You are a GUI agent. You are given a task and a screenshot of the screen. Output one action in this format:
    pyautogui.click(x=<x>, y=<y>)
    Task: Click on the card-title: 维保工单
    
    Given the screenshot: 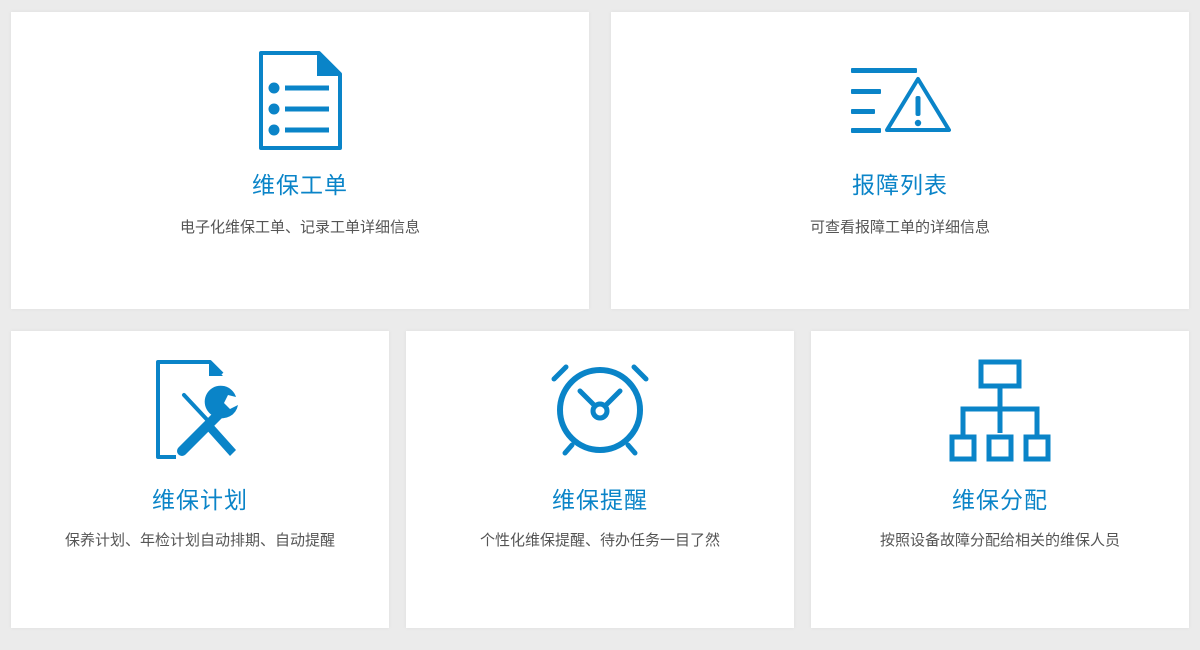 What is the action you would take?
    pyautogui.click(x=300, y=186)
    